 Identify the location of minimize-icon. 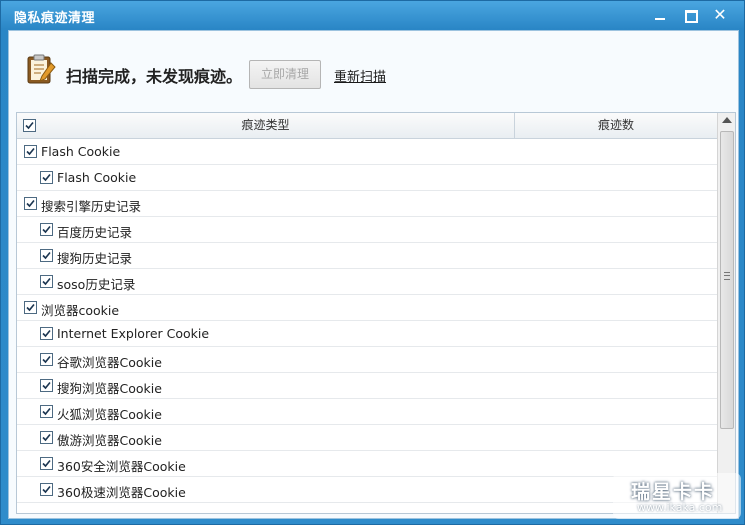
(660, 19).